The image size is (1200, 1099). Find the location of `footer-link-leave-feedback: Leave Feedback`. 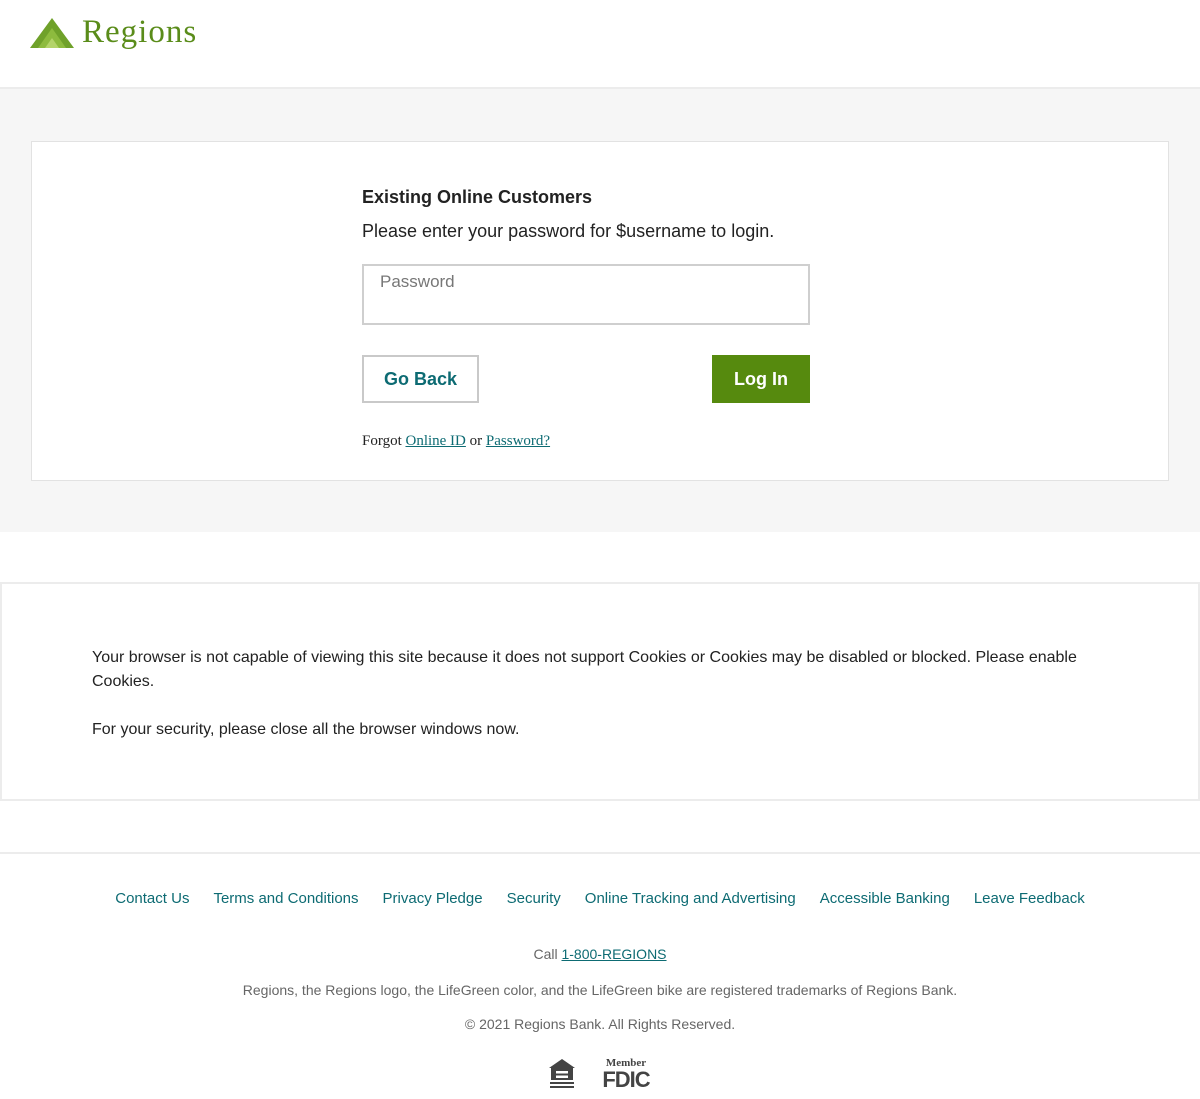

footer-link-leave-feedback: Leave Feedback is located at coordinates (1029, 898).